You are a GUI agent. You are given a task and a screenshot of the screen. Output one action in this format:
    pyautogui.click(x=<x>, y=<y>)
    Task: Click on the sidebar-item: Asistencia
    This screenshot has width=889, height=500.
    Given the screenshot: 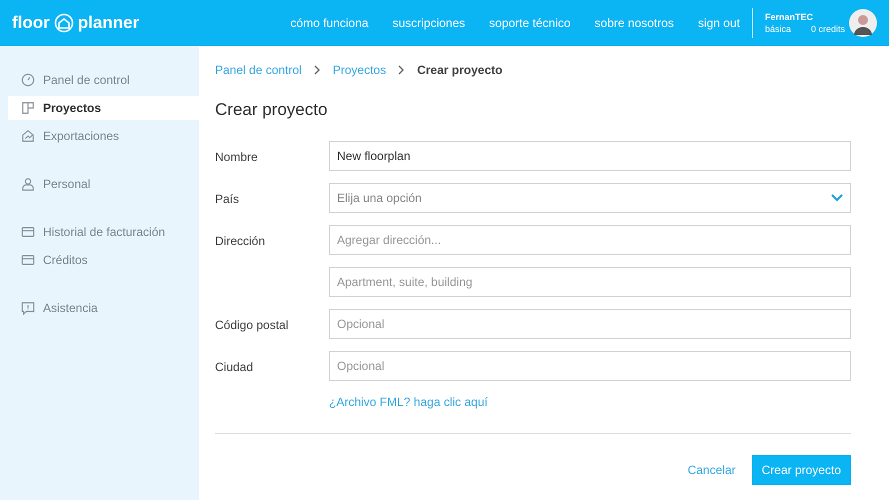 What is the action you would take?
    pyautogui.click(x=103, y=308)
    